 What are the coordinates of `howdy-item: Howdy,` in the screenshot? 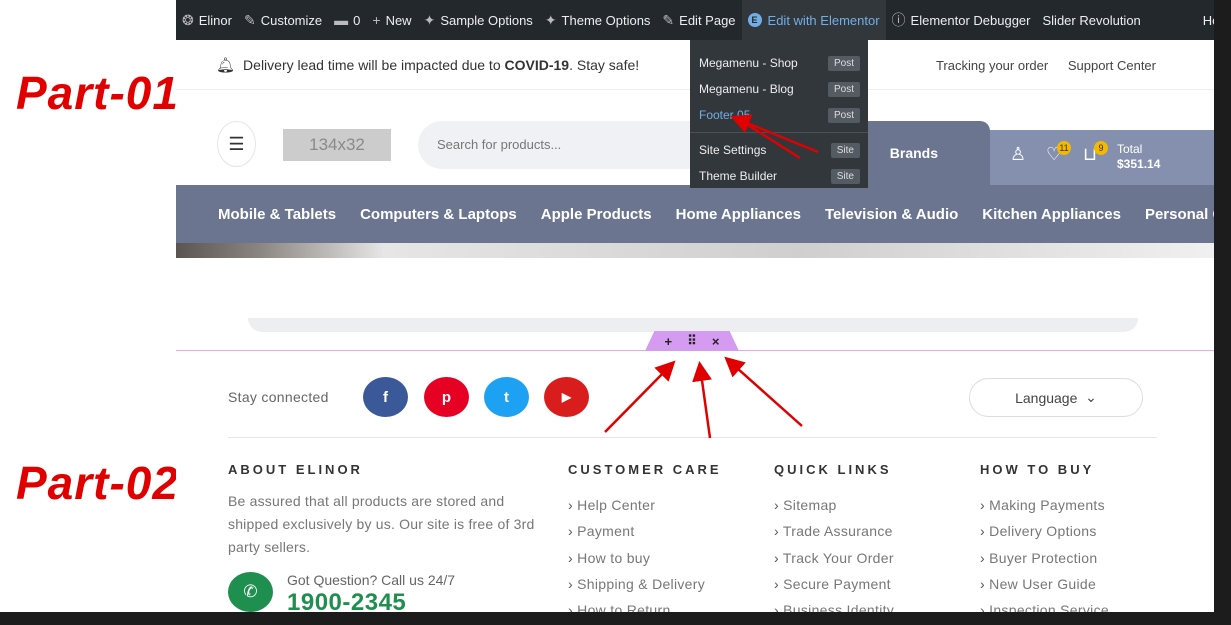 It's located at (1205, 20).